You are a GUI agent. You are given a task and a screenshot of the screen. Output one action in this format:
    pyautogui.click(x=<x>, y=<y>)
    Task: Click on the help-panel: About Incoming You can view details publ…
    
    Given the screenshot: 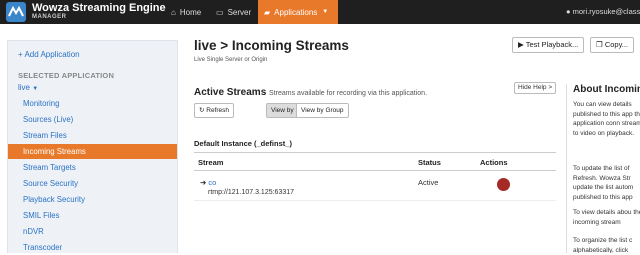 What is the action you would take?
    pyautogui.click(x=603, y=168)
    